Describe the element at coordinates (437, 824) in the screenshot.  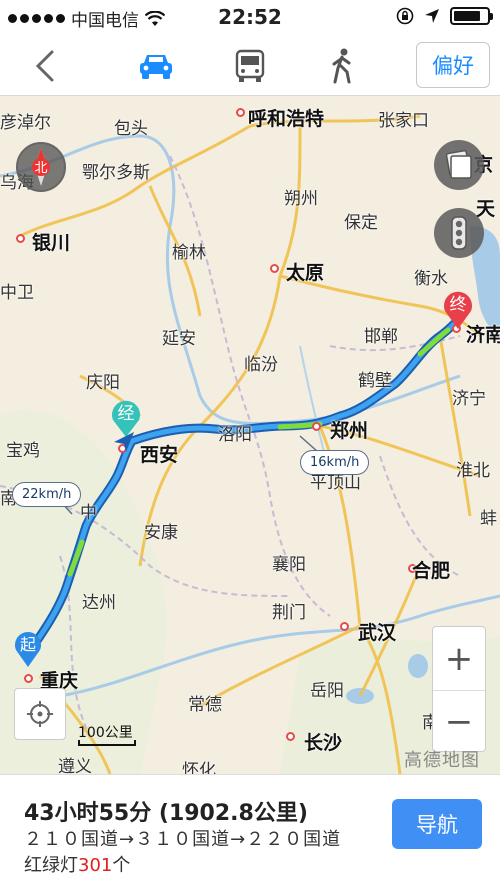
I see `navigate-button: 导航` at that location.